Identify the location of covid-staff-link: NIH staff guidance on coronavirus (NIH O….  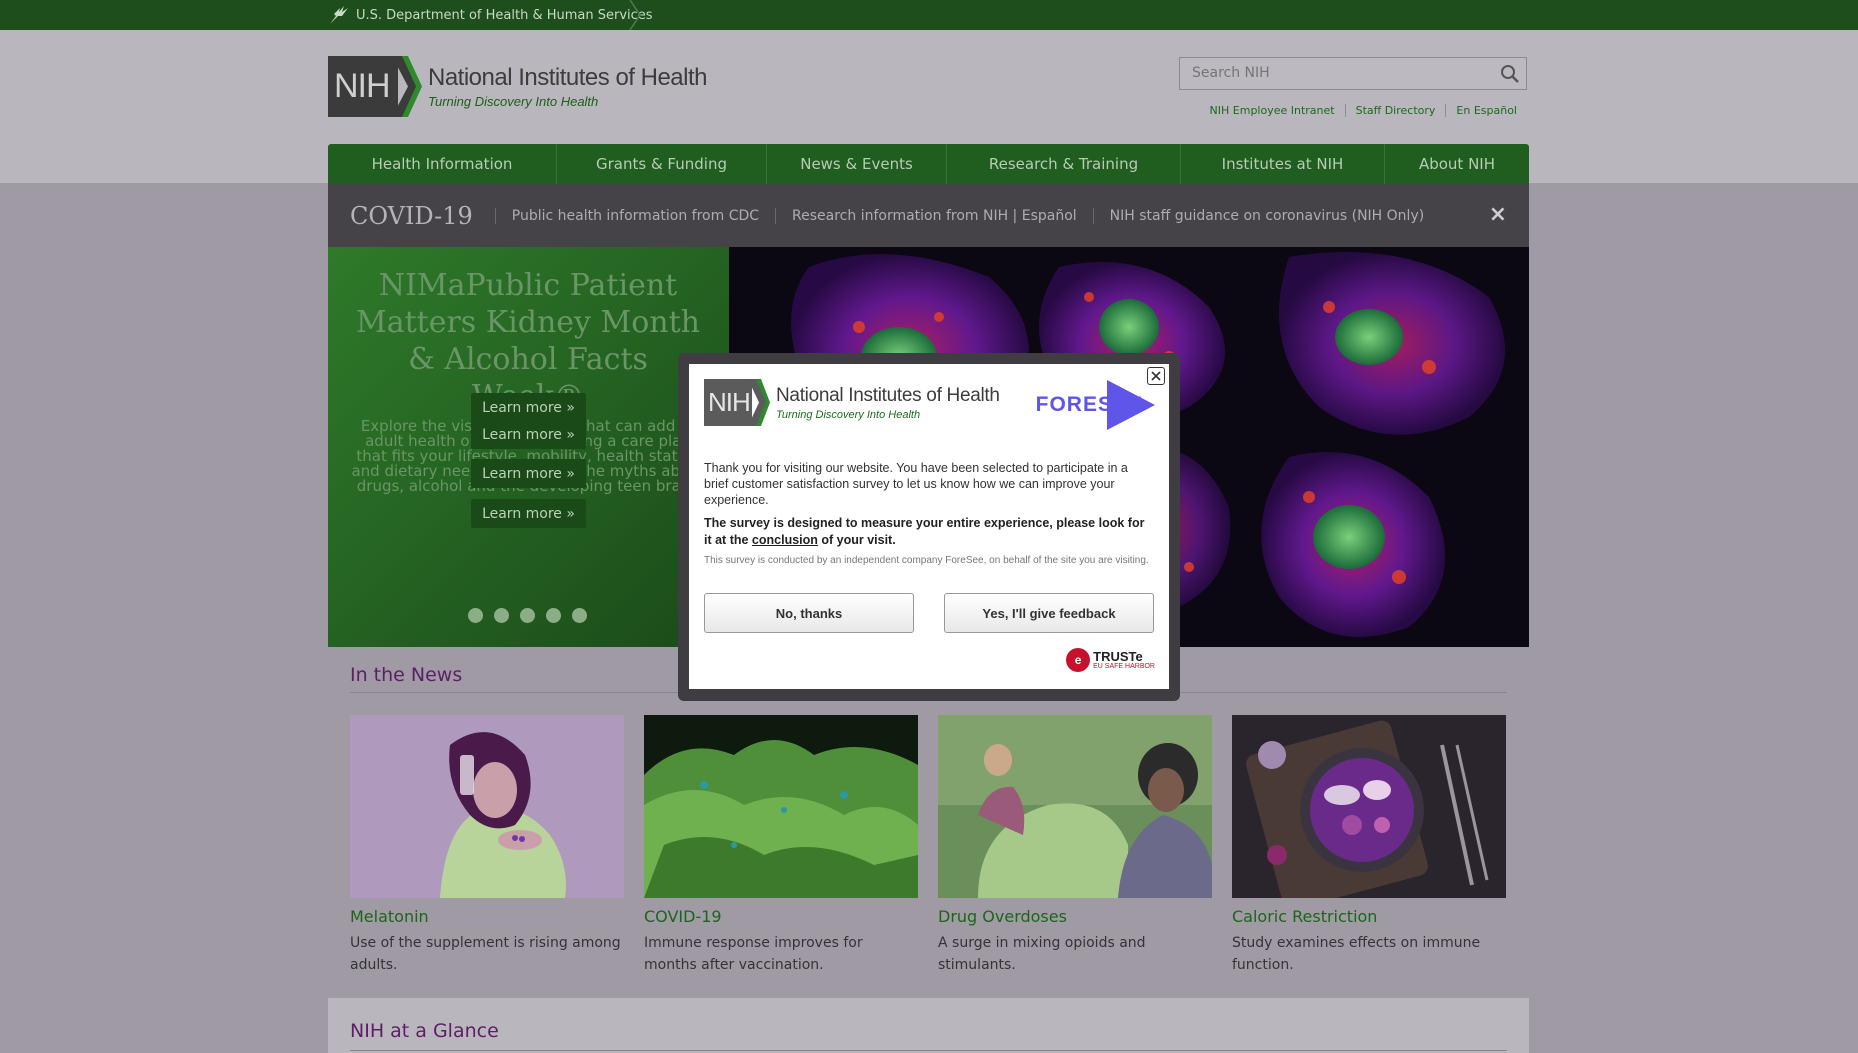
(1266, 215).